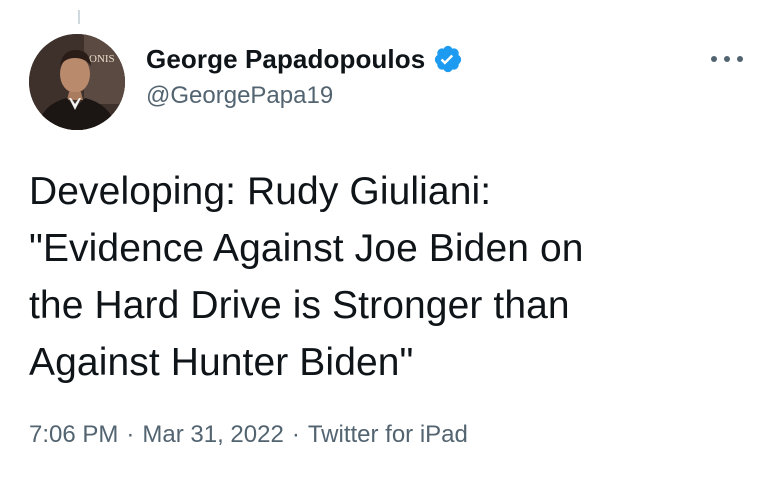 This screenshot has width=768, height=478. I want to click on verified-badge-icon, so click(448, 59).